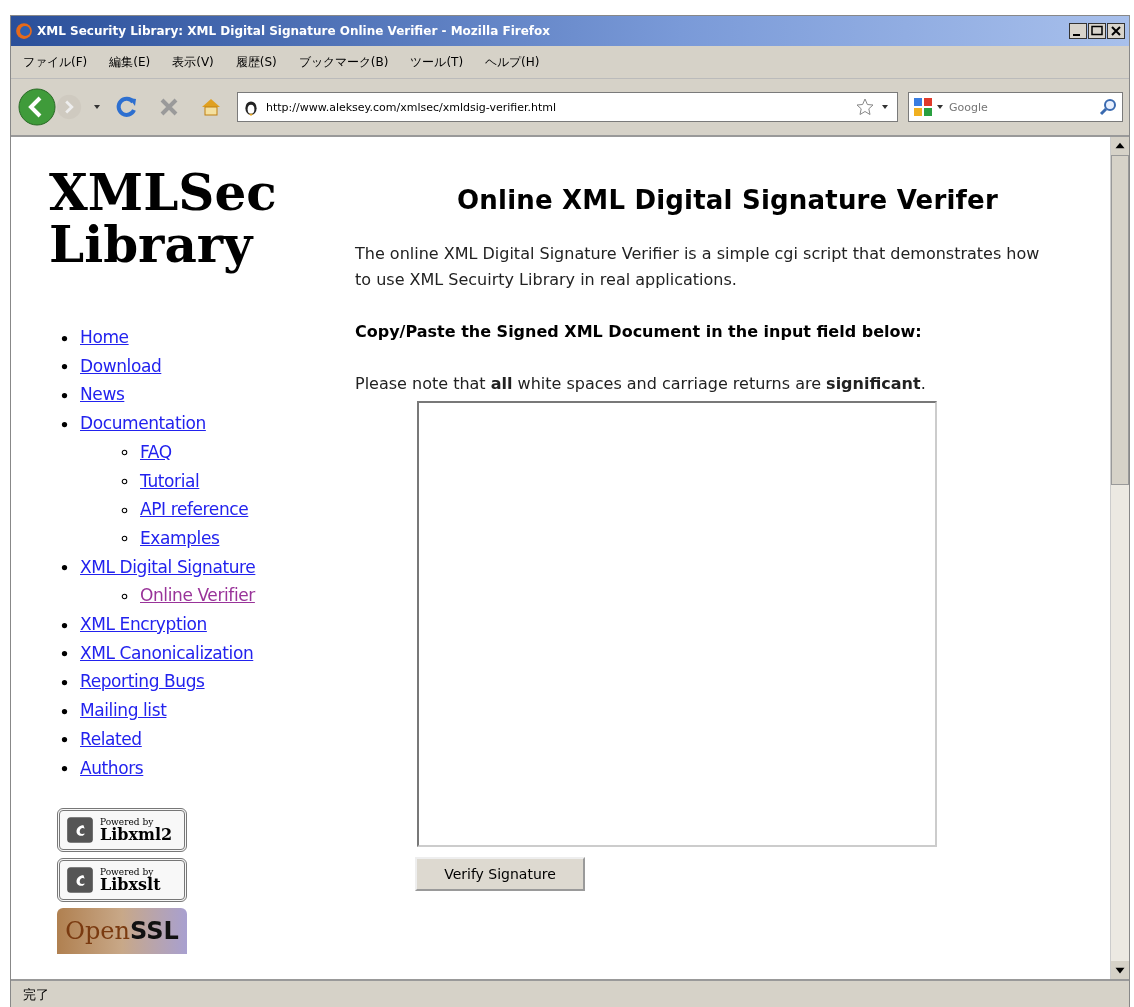 The width and height of the screenshot is (1134, 1007). I want to click on minimize-icon, so click(1078, 31).